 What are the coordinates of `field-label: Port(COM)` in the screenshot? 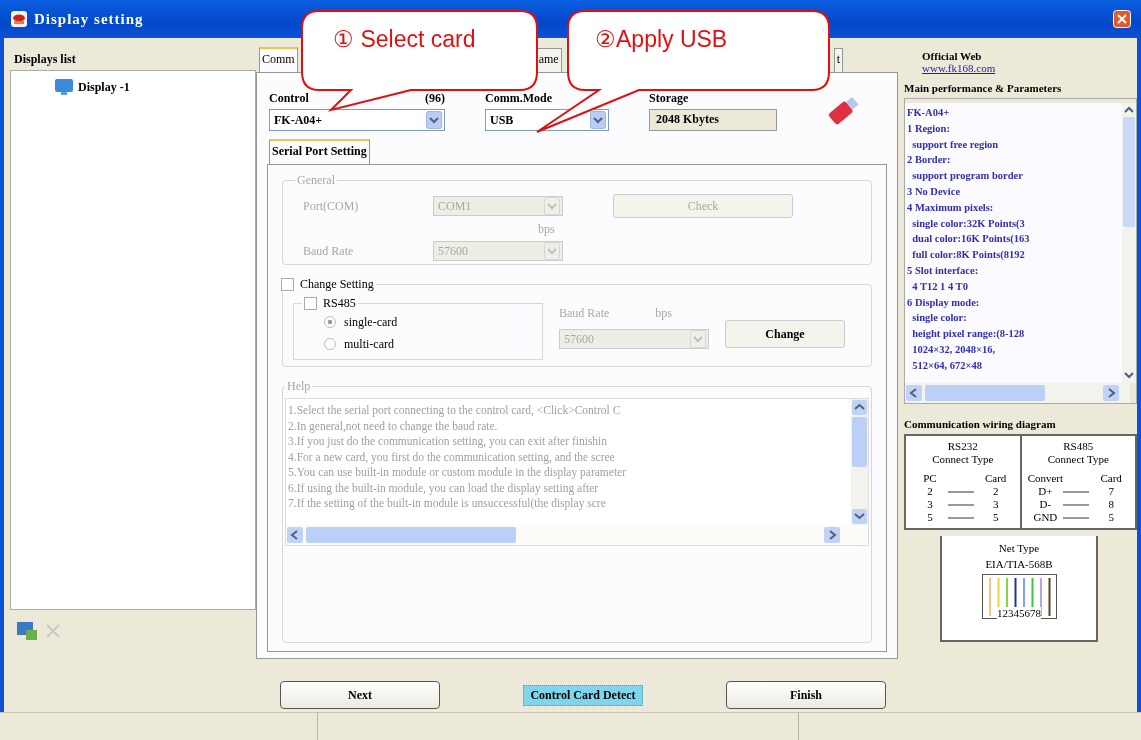 It's located at (331, 206).